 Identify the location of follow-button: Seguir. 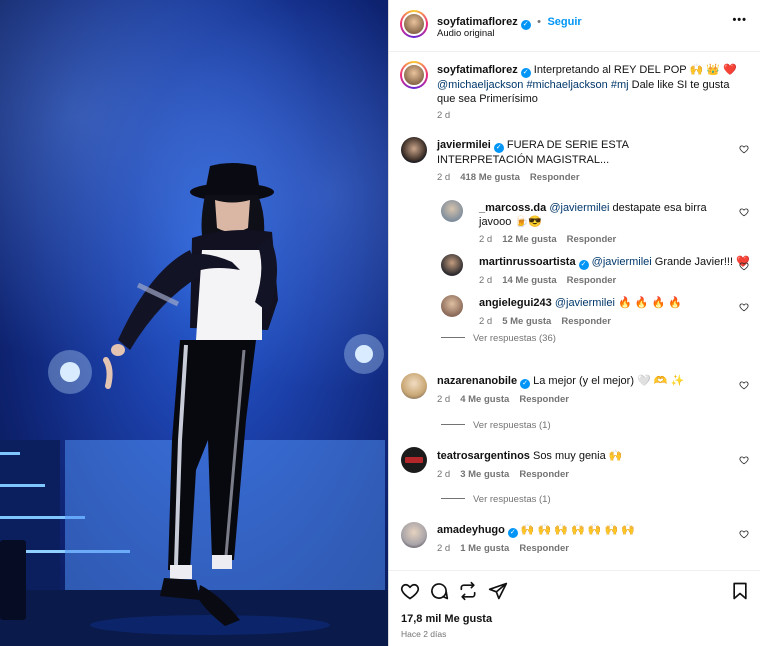
(564, 22).